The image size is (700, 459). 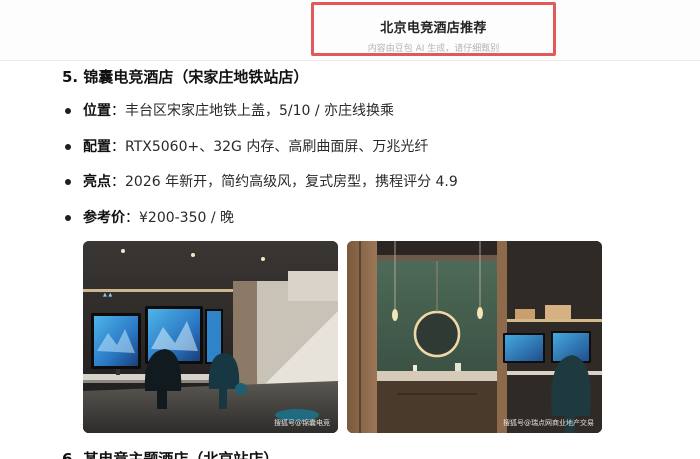 What do you see at coordinates (185, 77) in the screenshot?
I see `section-heading: 5. 锦囊电竞酒店（宋家庄地铁站店）` at bounding box center [185, 77].